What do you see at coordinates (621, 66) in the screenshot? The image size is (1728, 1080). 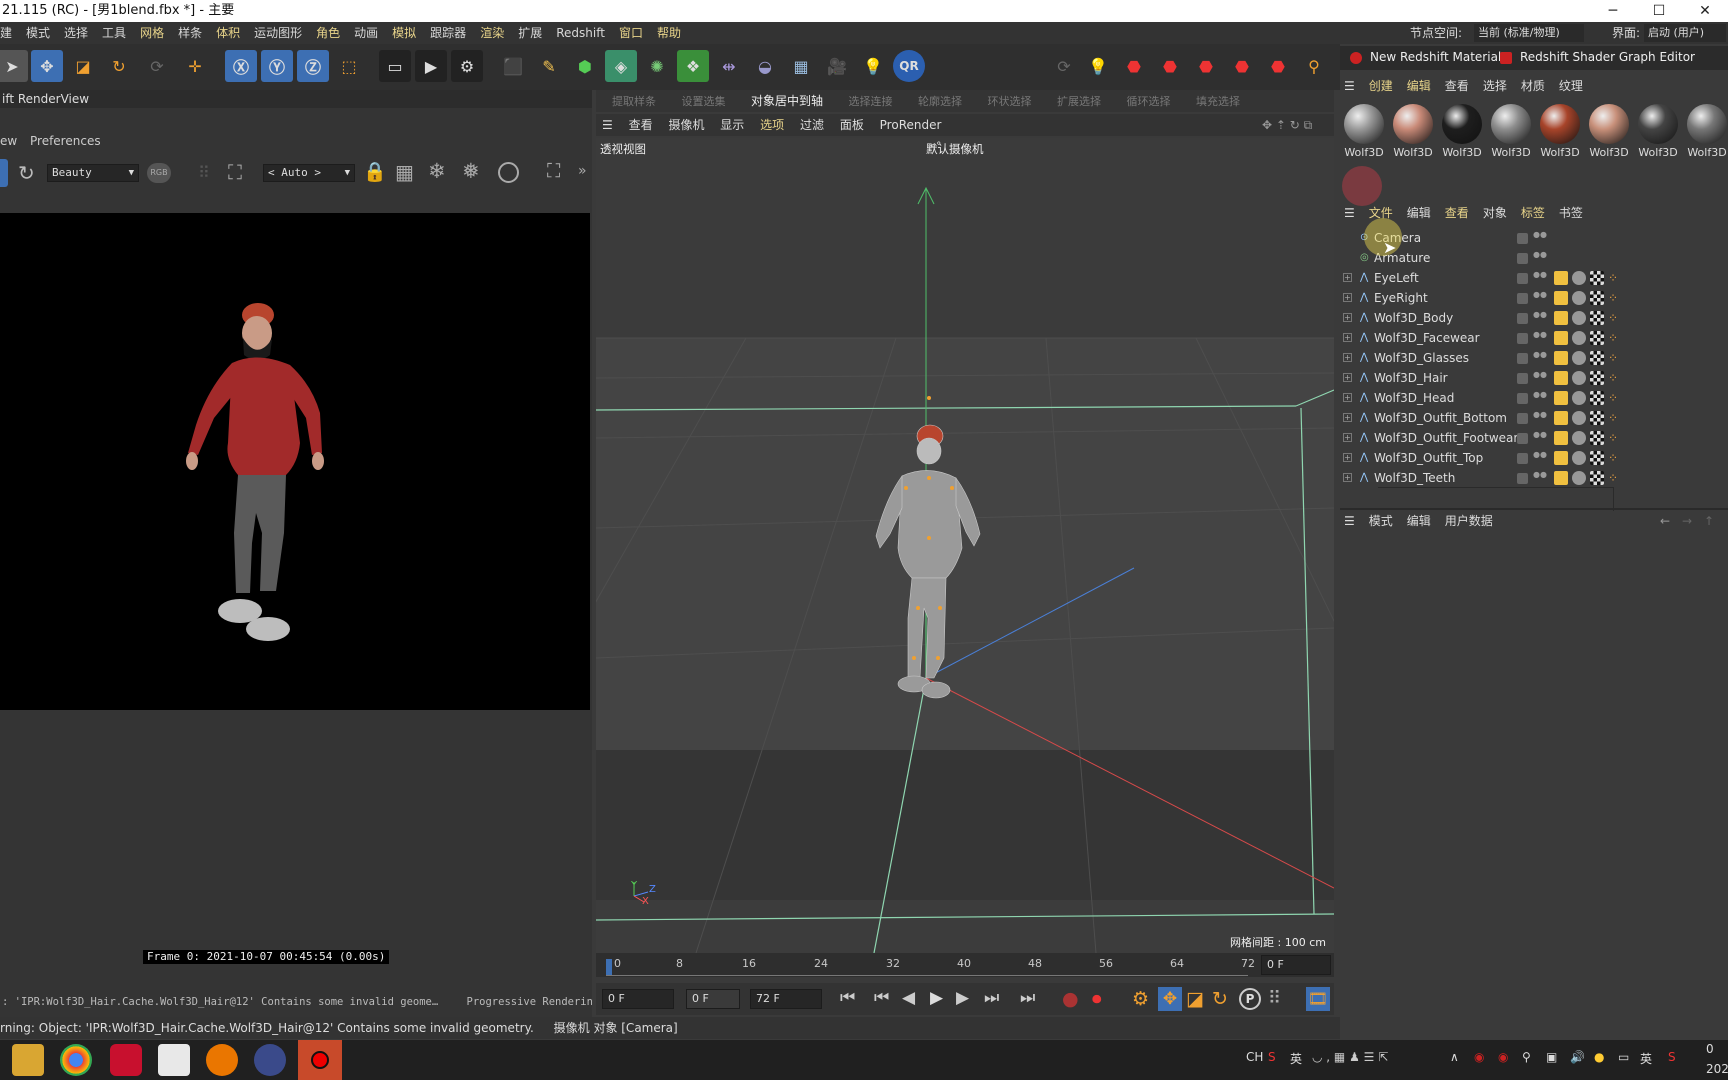 I see `mograph-cloner-icon: ◈` at bounding box center [621, 66].